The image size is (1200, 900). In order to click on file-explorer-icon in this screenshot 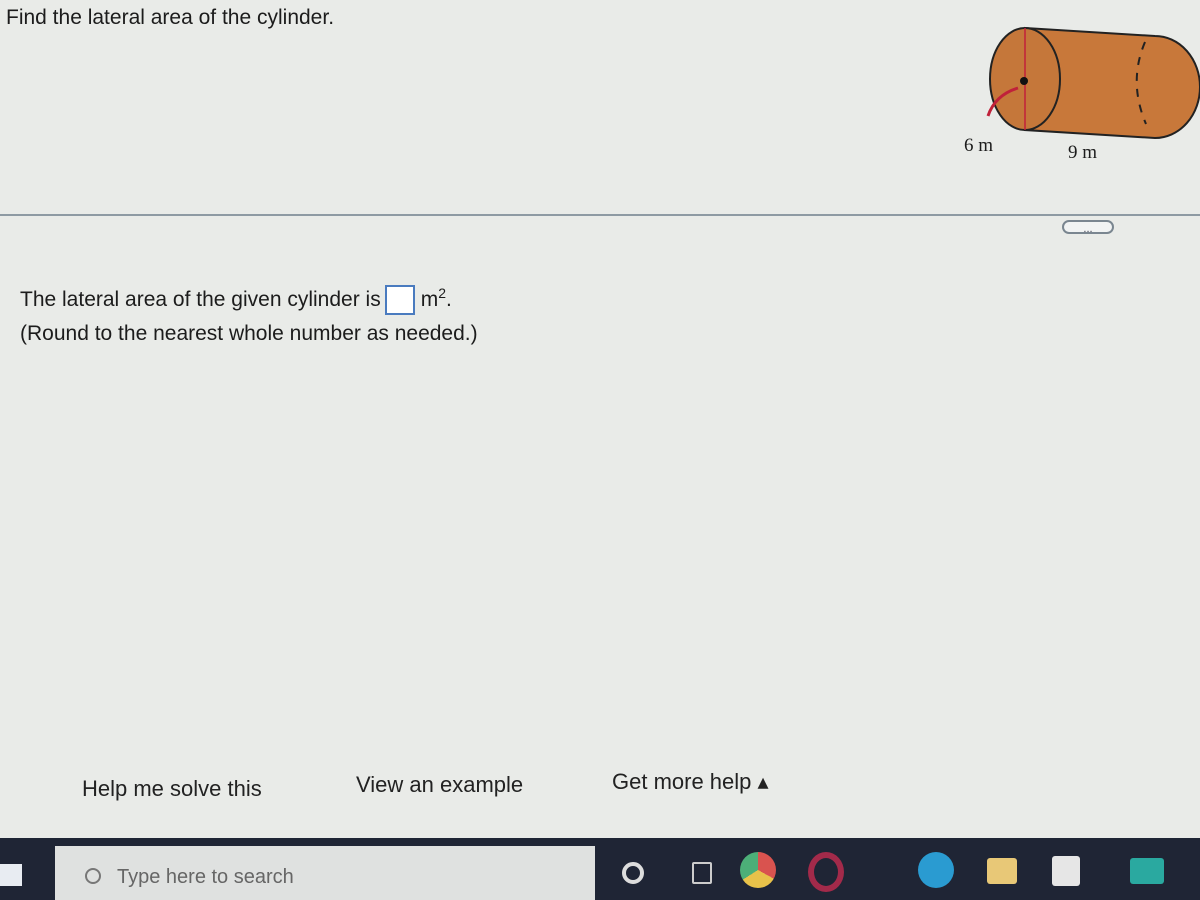, I will do `click(1002, 871)`.